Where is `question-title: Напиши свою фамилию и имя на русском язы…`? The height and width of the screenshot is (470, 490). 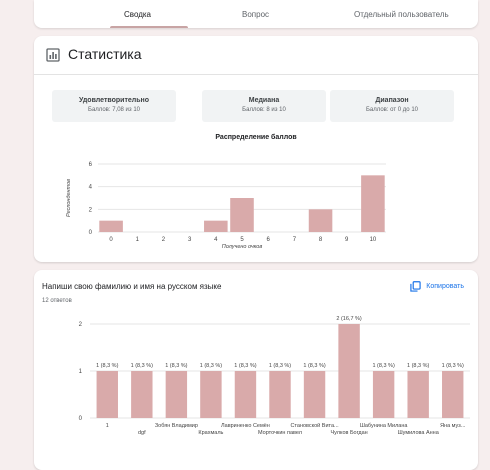 question-title: Напиши свою фамилию и имя на русском язы… is located at coordinates (132, 286).